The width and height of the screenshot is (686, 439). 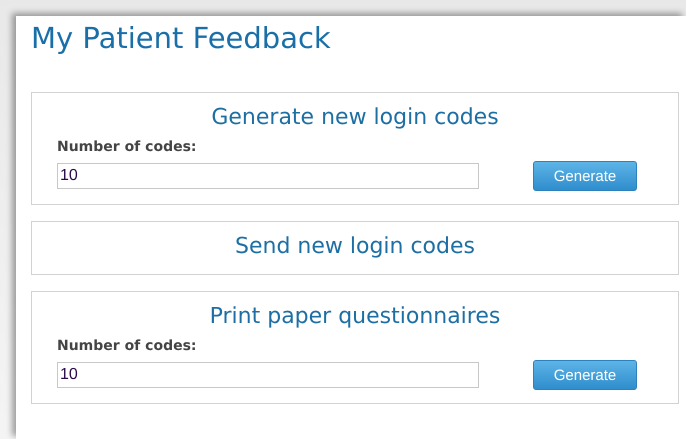 What do you see at coordinates (181, 38) in the screenshot?
I see `page-title: My Patient Feedback` at bounding box center [181, 38].